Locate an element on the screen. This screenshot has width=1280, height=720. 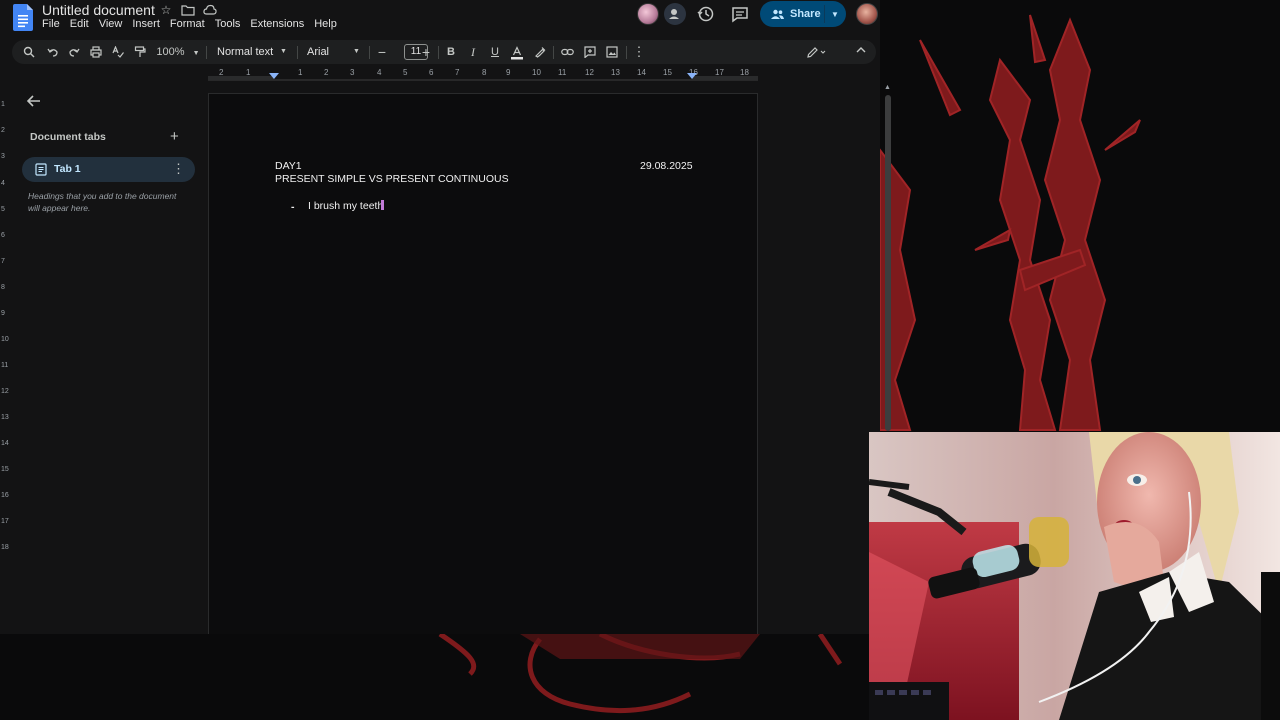
vruler-tick: 12 is located at coordinates (5, 391).